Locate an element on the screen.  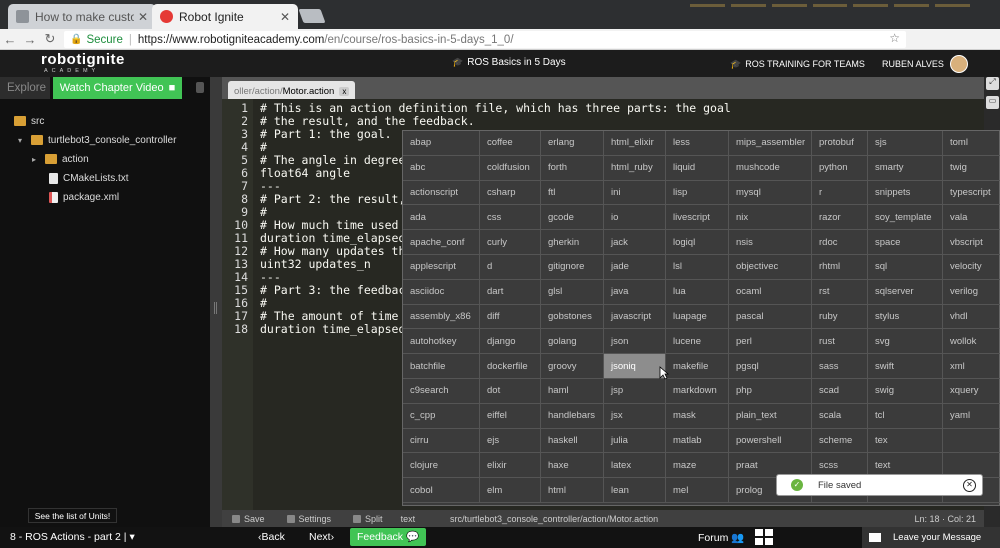
mode-option-eiffel: eiffel is located at coordinates (510, 416).